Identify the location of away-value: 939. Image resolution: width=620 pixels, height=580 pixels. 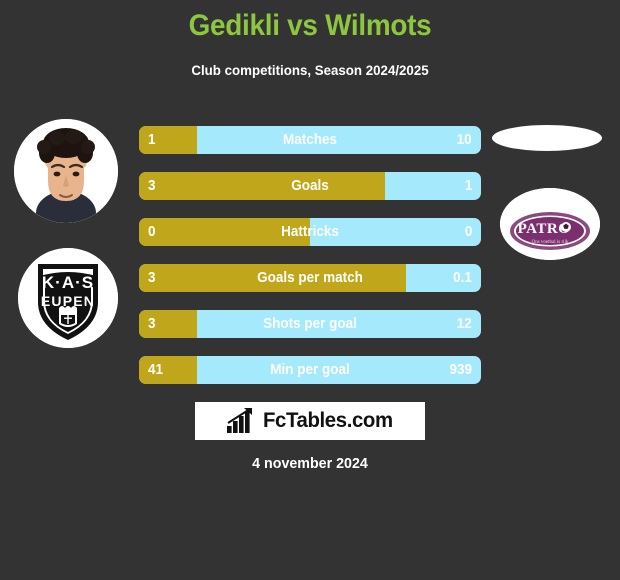
(460, 369).